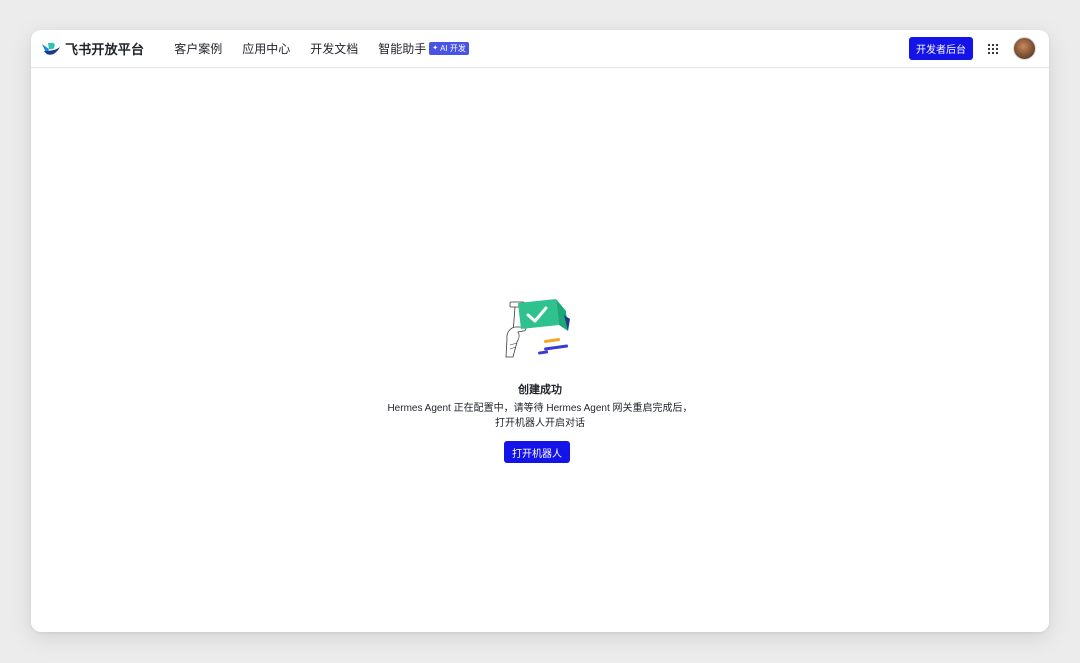 The width and height of the screenshot is (1080, 663). What do you see at coordinates (941, 48) in the screenshot?
I see `developer-console-button: 开发者后台` at bounding box center [941, 48].